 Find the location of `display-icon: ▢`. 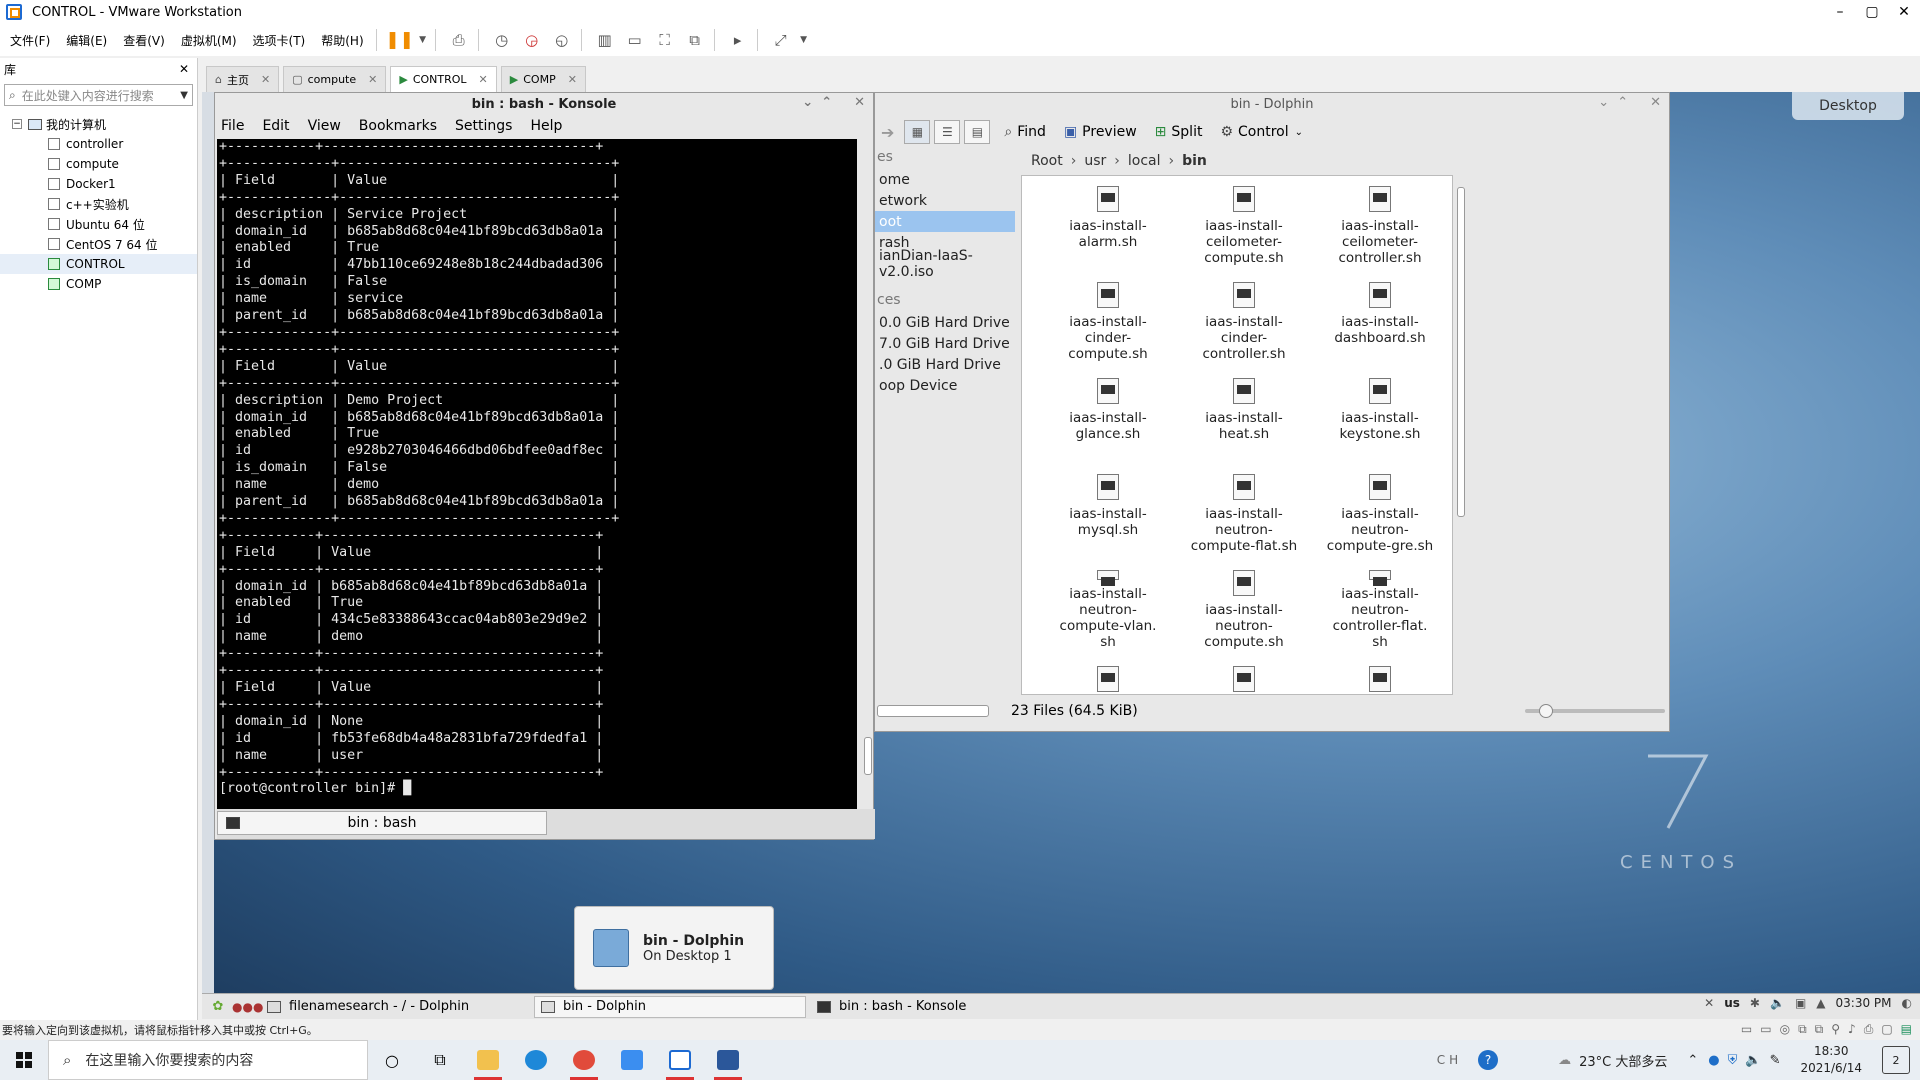

display-icon: ▢ is located at coordinates (1886, 1029).